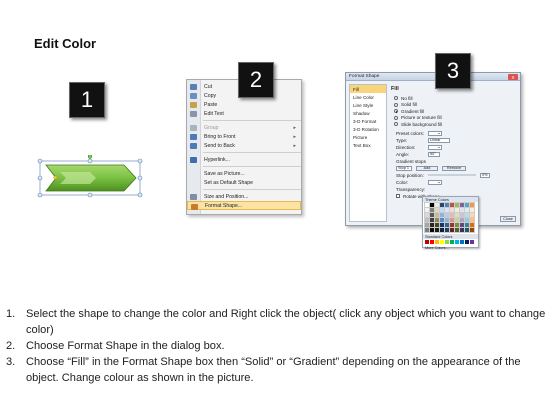 The height and width of the screenshot is (420, 560). Describe the element at coordinates (368, 129) in the screenshot. I see `nav-3d-rotation: 3-D Rotation` at that location.